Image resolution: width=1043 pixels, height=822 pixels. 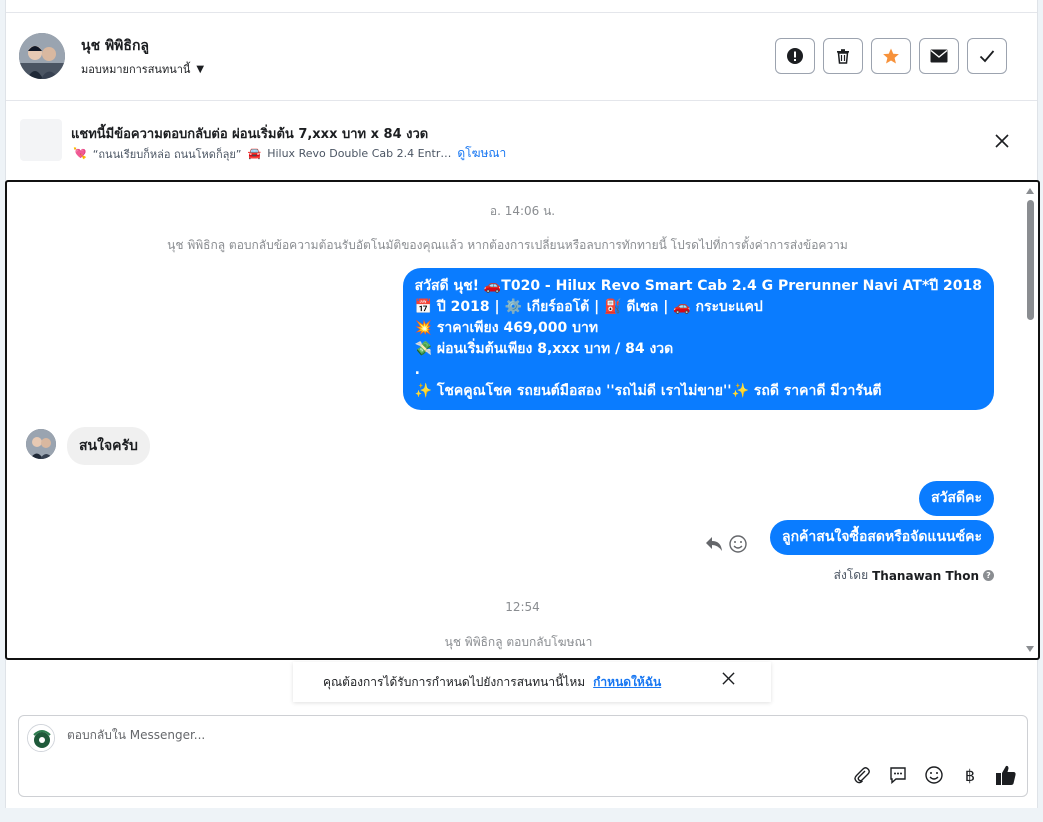 What do you see at coordinates (136, 69) in the screenshot?
I see `assign-label: มอบหมายการสนทนานี้` at bounding box center [136, 69].